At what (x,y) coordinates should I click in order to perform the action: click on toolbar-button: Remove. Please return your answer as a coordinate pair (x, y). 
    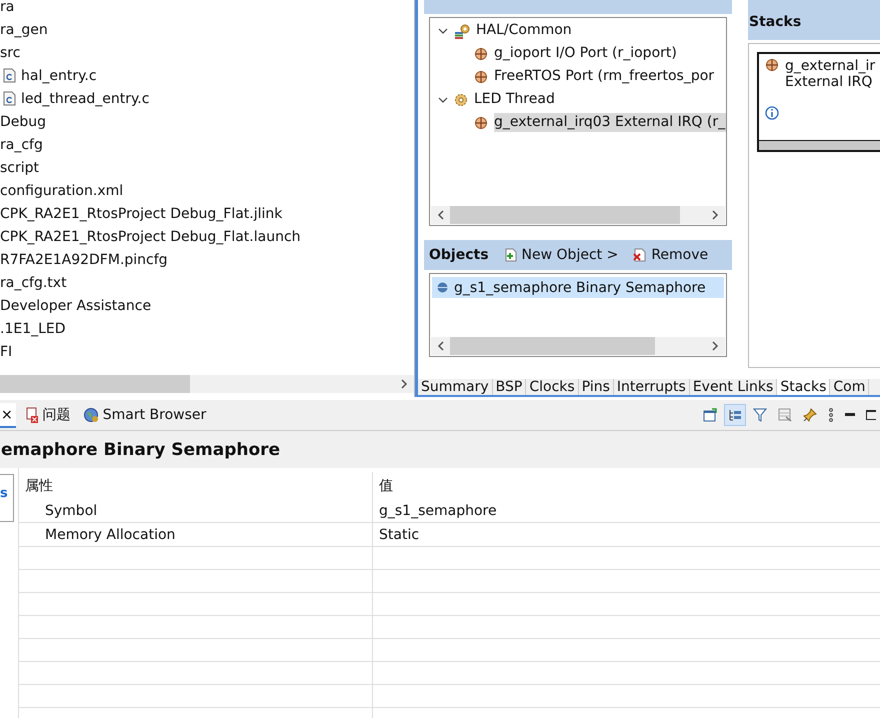
    Looking at the image, I should click on (670, 255).